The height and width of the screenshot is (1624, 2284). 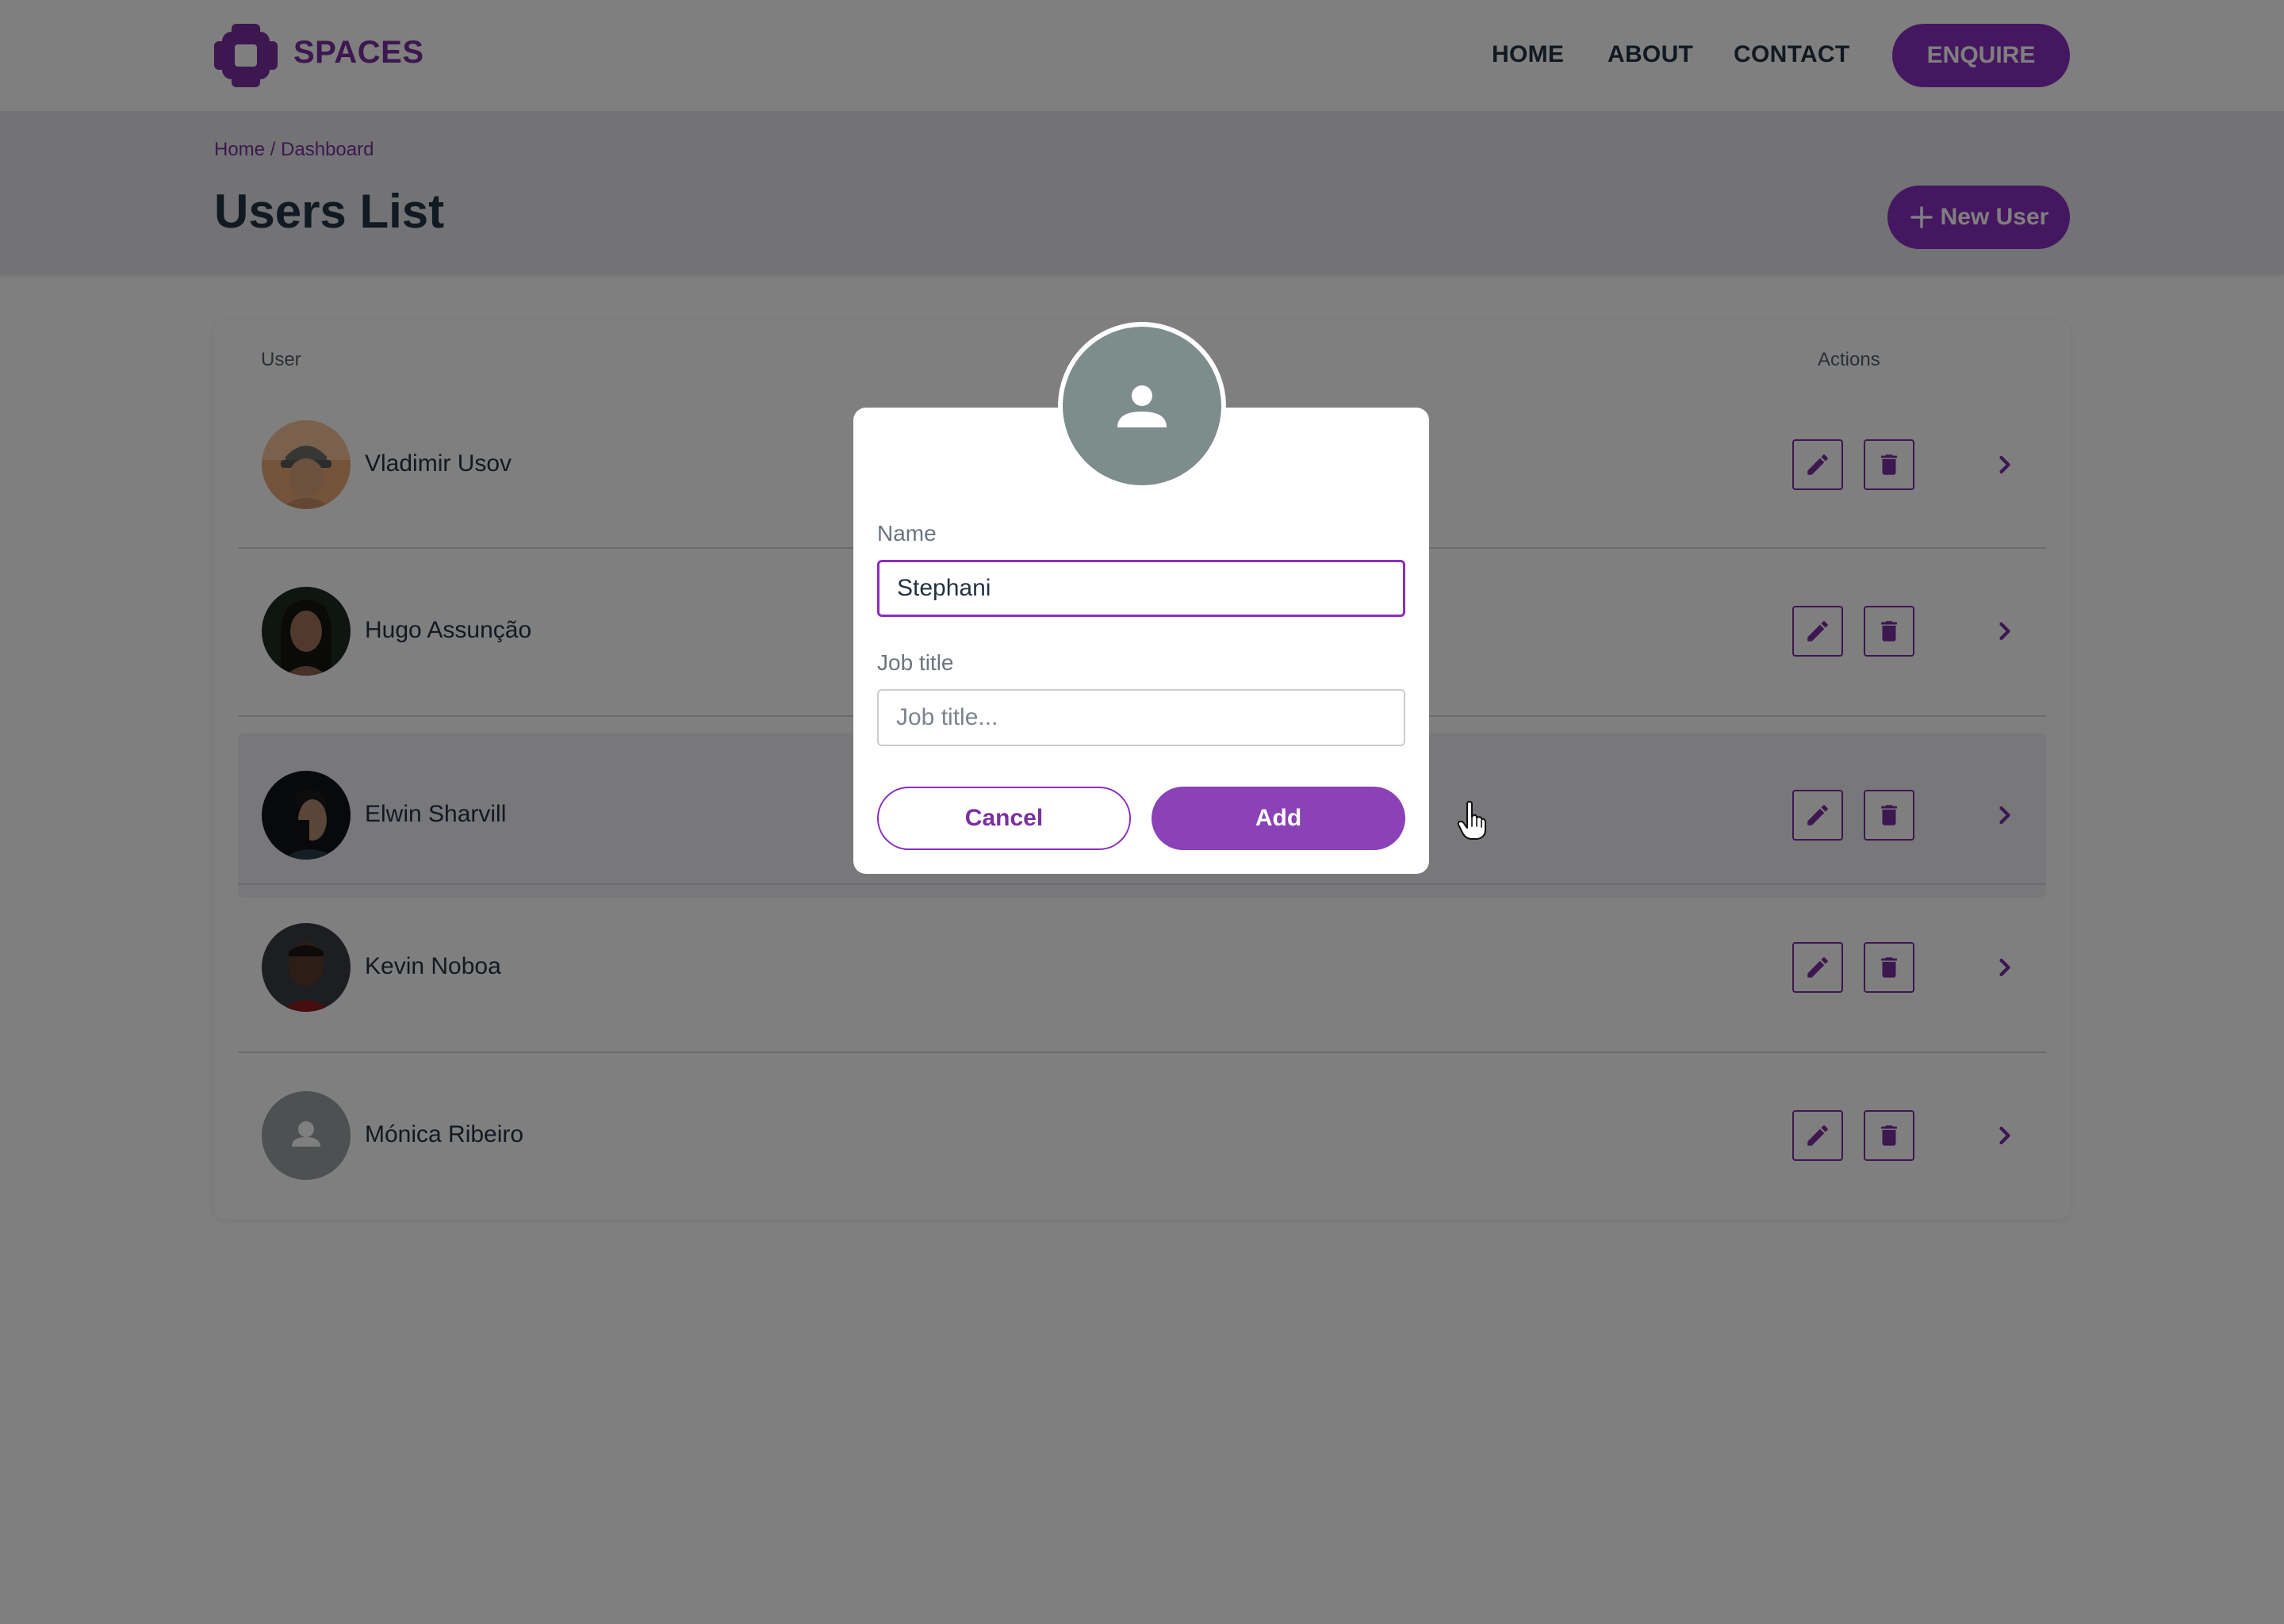 What do you see at coordinates (1471, 820) in the screenshot?
I see `hand-cursor-icon` at bounding box center [1471, 820].